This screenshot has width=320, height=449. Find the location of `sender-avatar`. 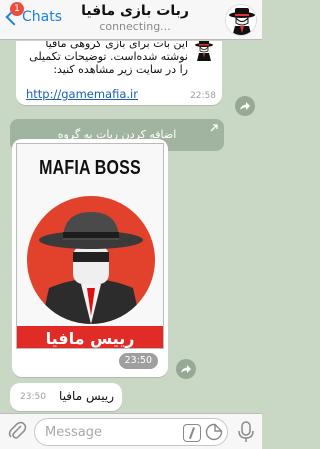

sender-avatar is located at coordinates (204, 51).